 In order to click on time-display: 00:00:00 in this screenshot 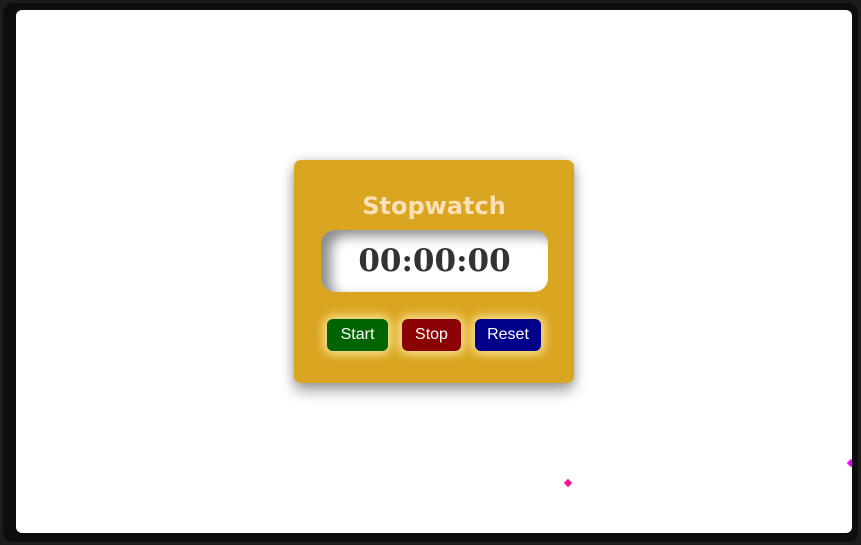, I will do `click(434, 261)`.